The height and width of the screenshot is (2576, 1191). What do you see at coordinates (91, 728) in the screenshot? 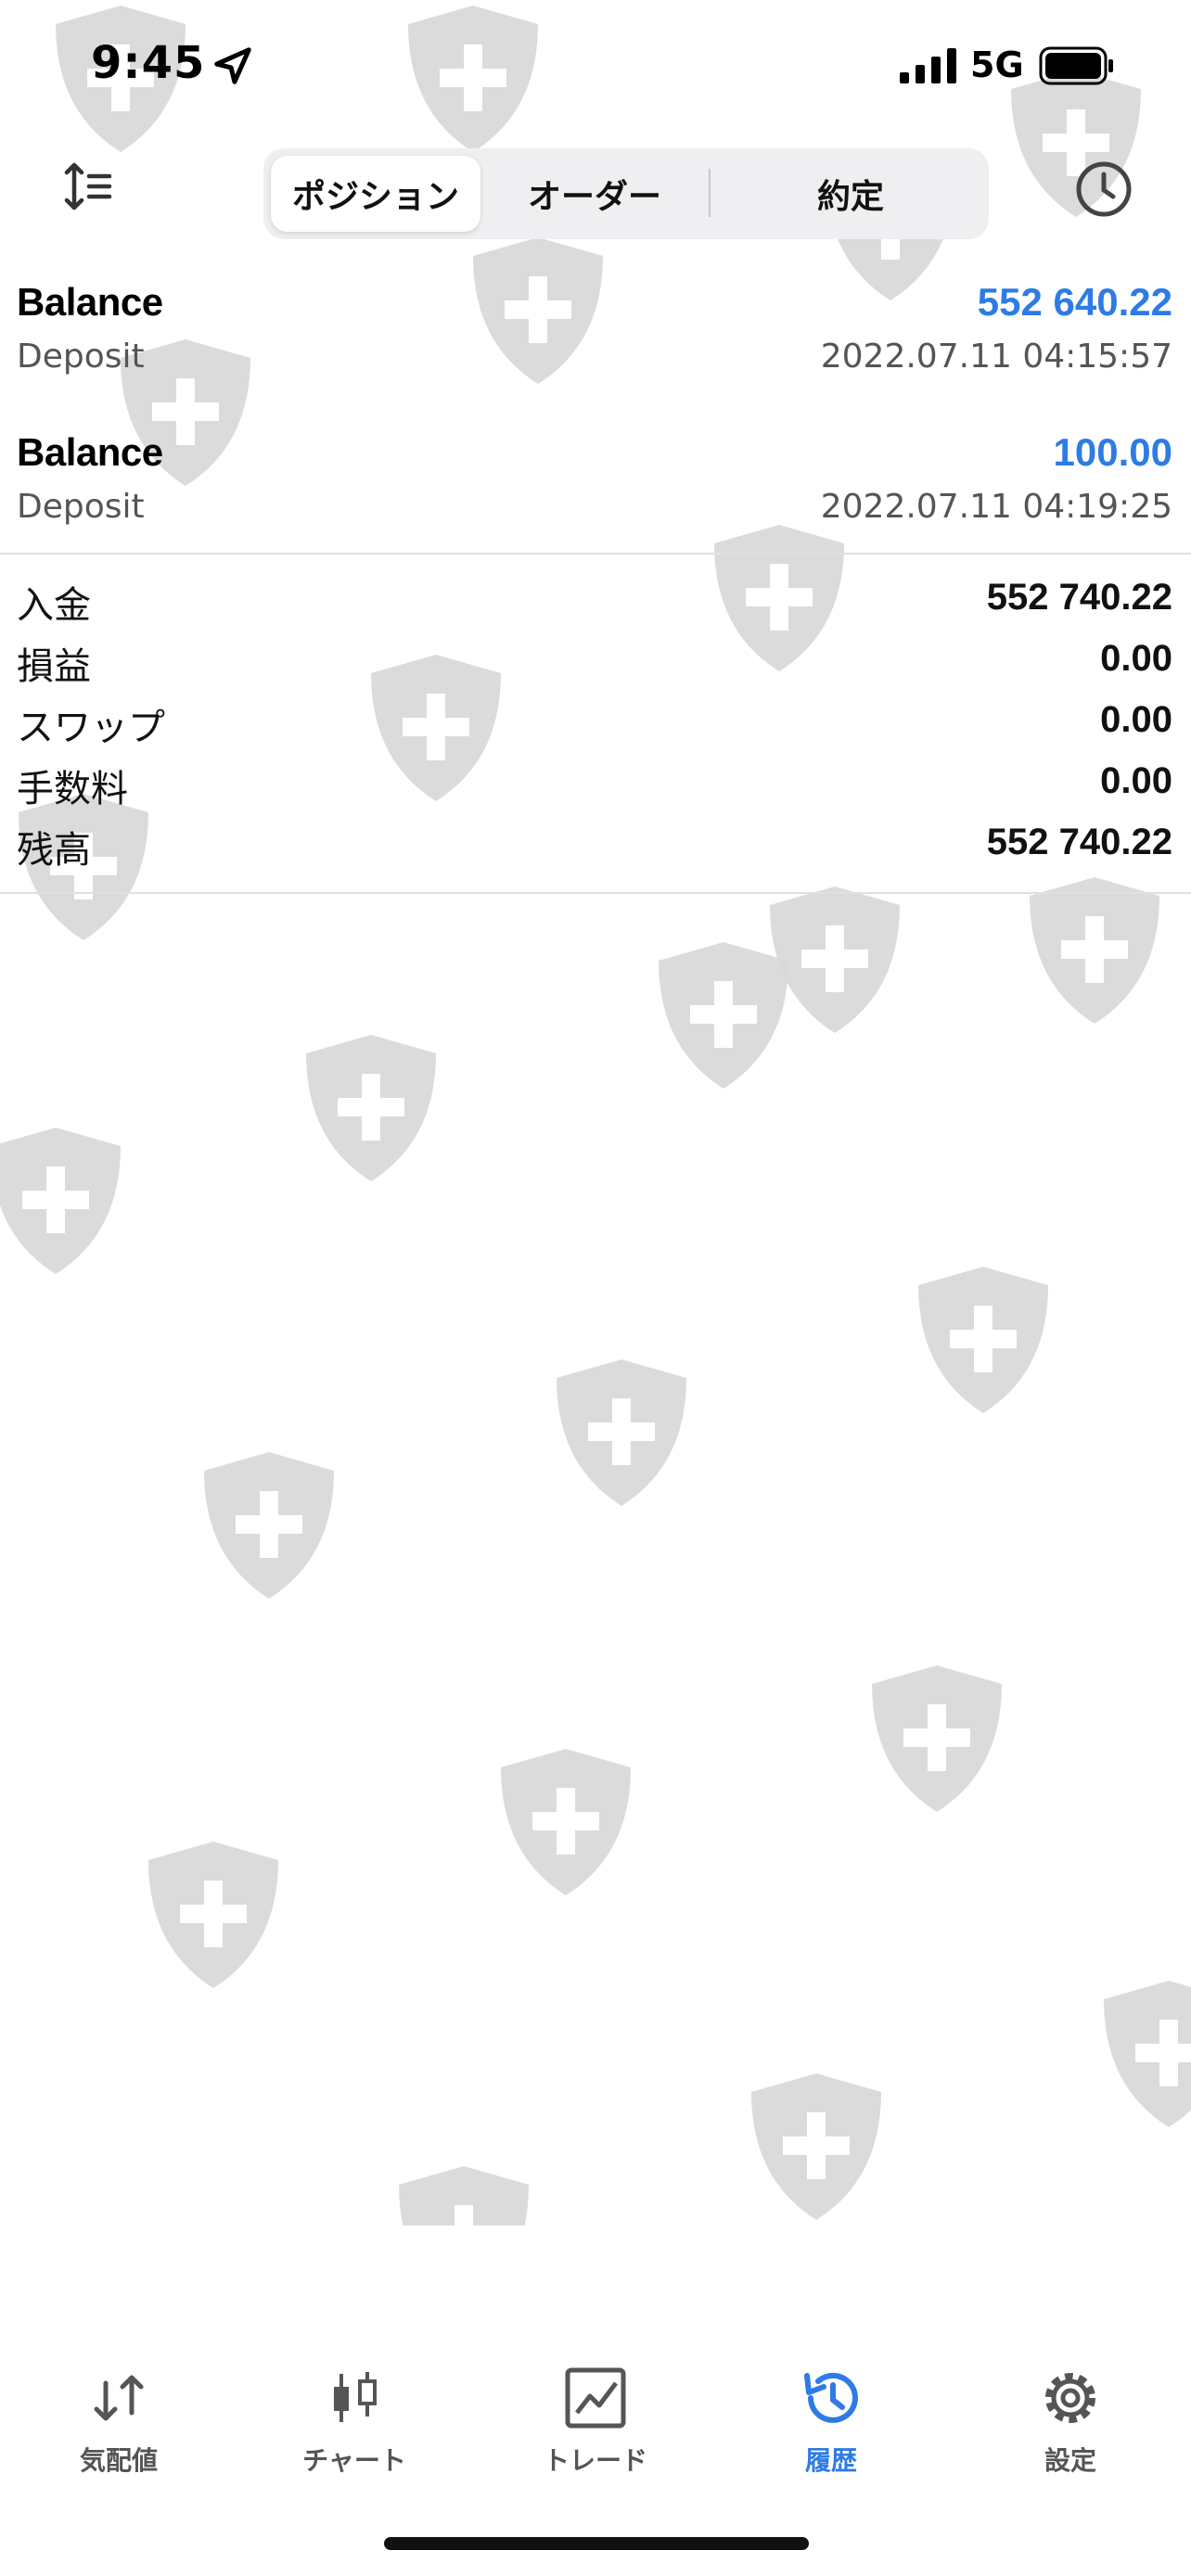
I see `summary-label: スワップ` at bounding box center [91, 728].